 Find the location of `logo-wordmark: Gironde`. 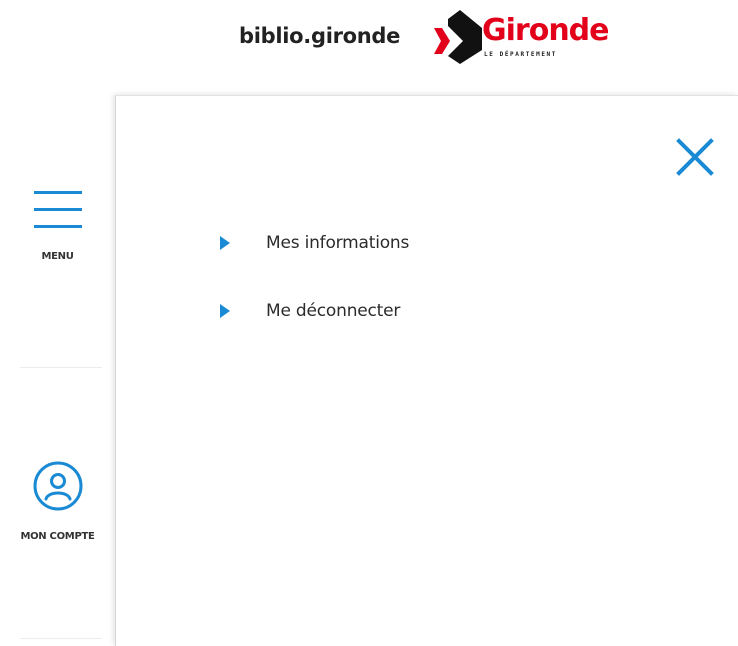

logo-wordmark: Gironde is located at coordinates (545, 30).